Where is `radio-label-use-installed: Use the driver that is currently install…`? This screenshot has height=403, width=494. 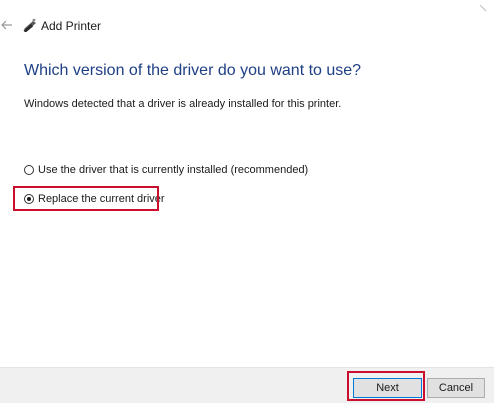 radio-label-use-installed: Use the driver that is currently install… is located at coordinates (173, 170).